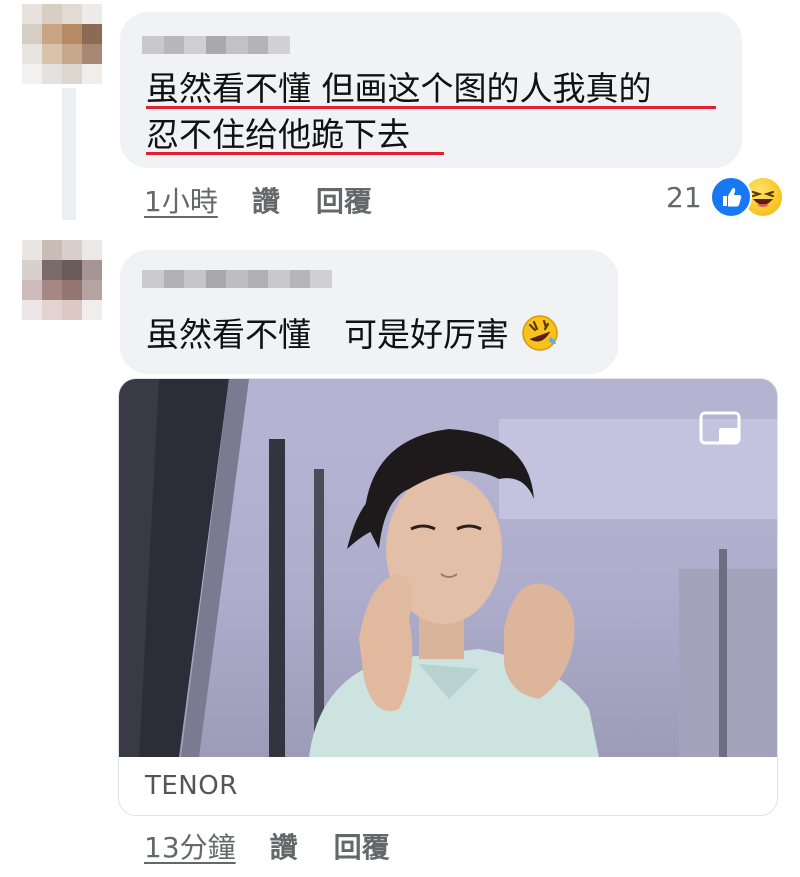  I want to click on like-icon, so click(730, 197).